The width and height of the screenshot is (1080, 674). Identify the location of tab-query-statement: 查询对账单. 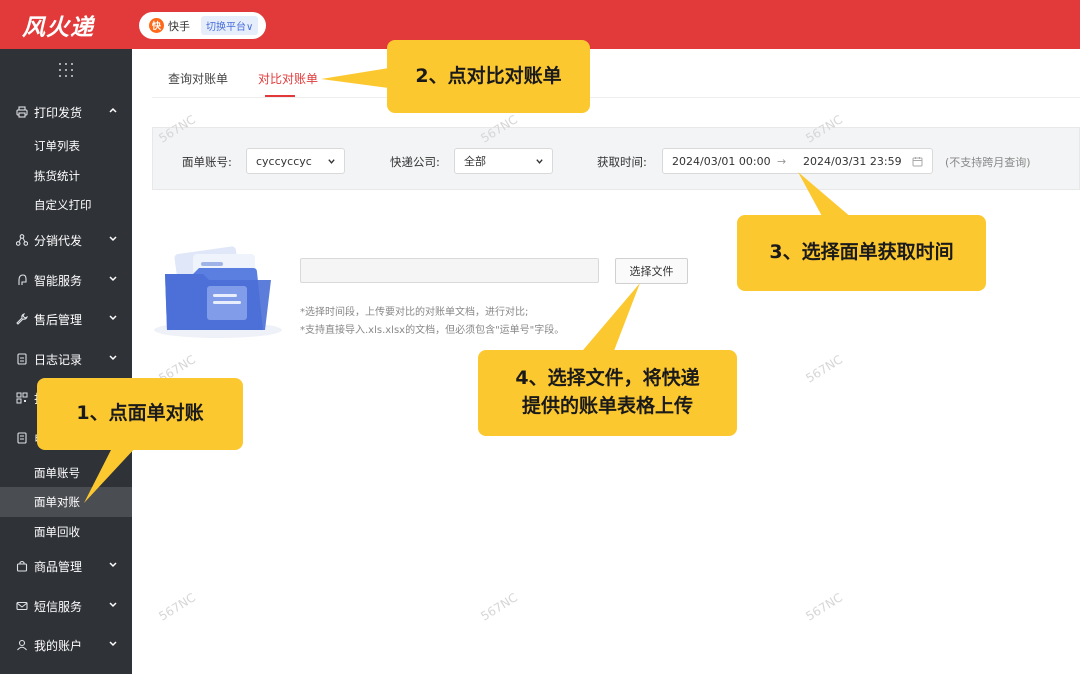
(198, 78).